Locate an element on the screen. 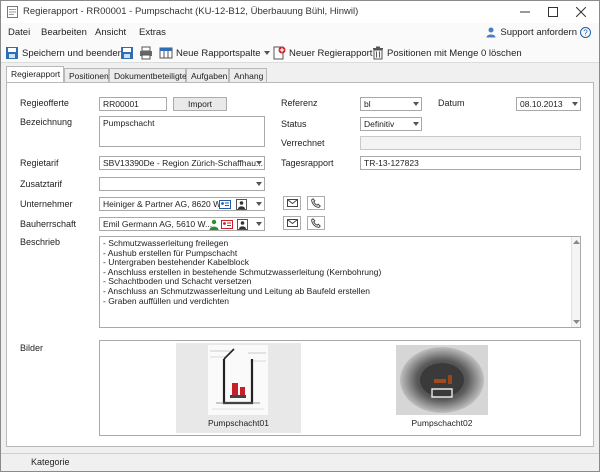  bauherrschaft-phone-button is located at coordinates (316, 223).